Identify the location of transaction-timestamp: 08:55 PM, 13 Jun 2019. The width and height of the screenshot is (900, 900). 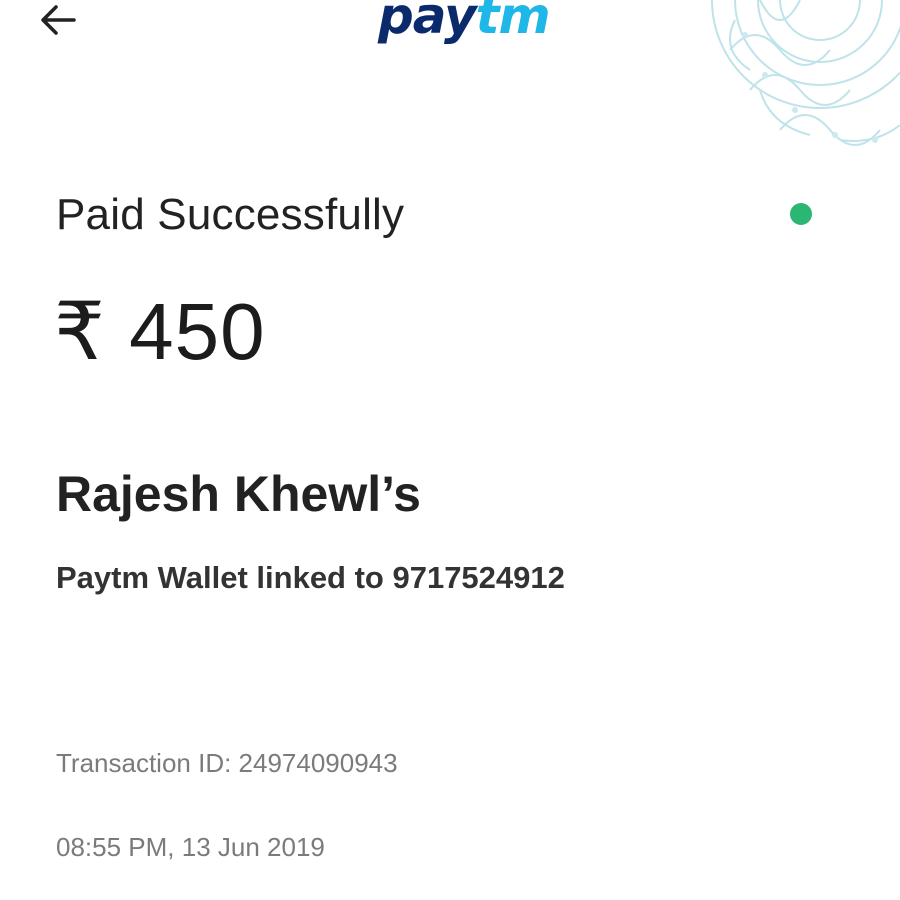
(190, 847).